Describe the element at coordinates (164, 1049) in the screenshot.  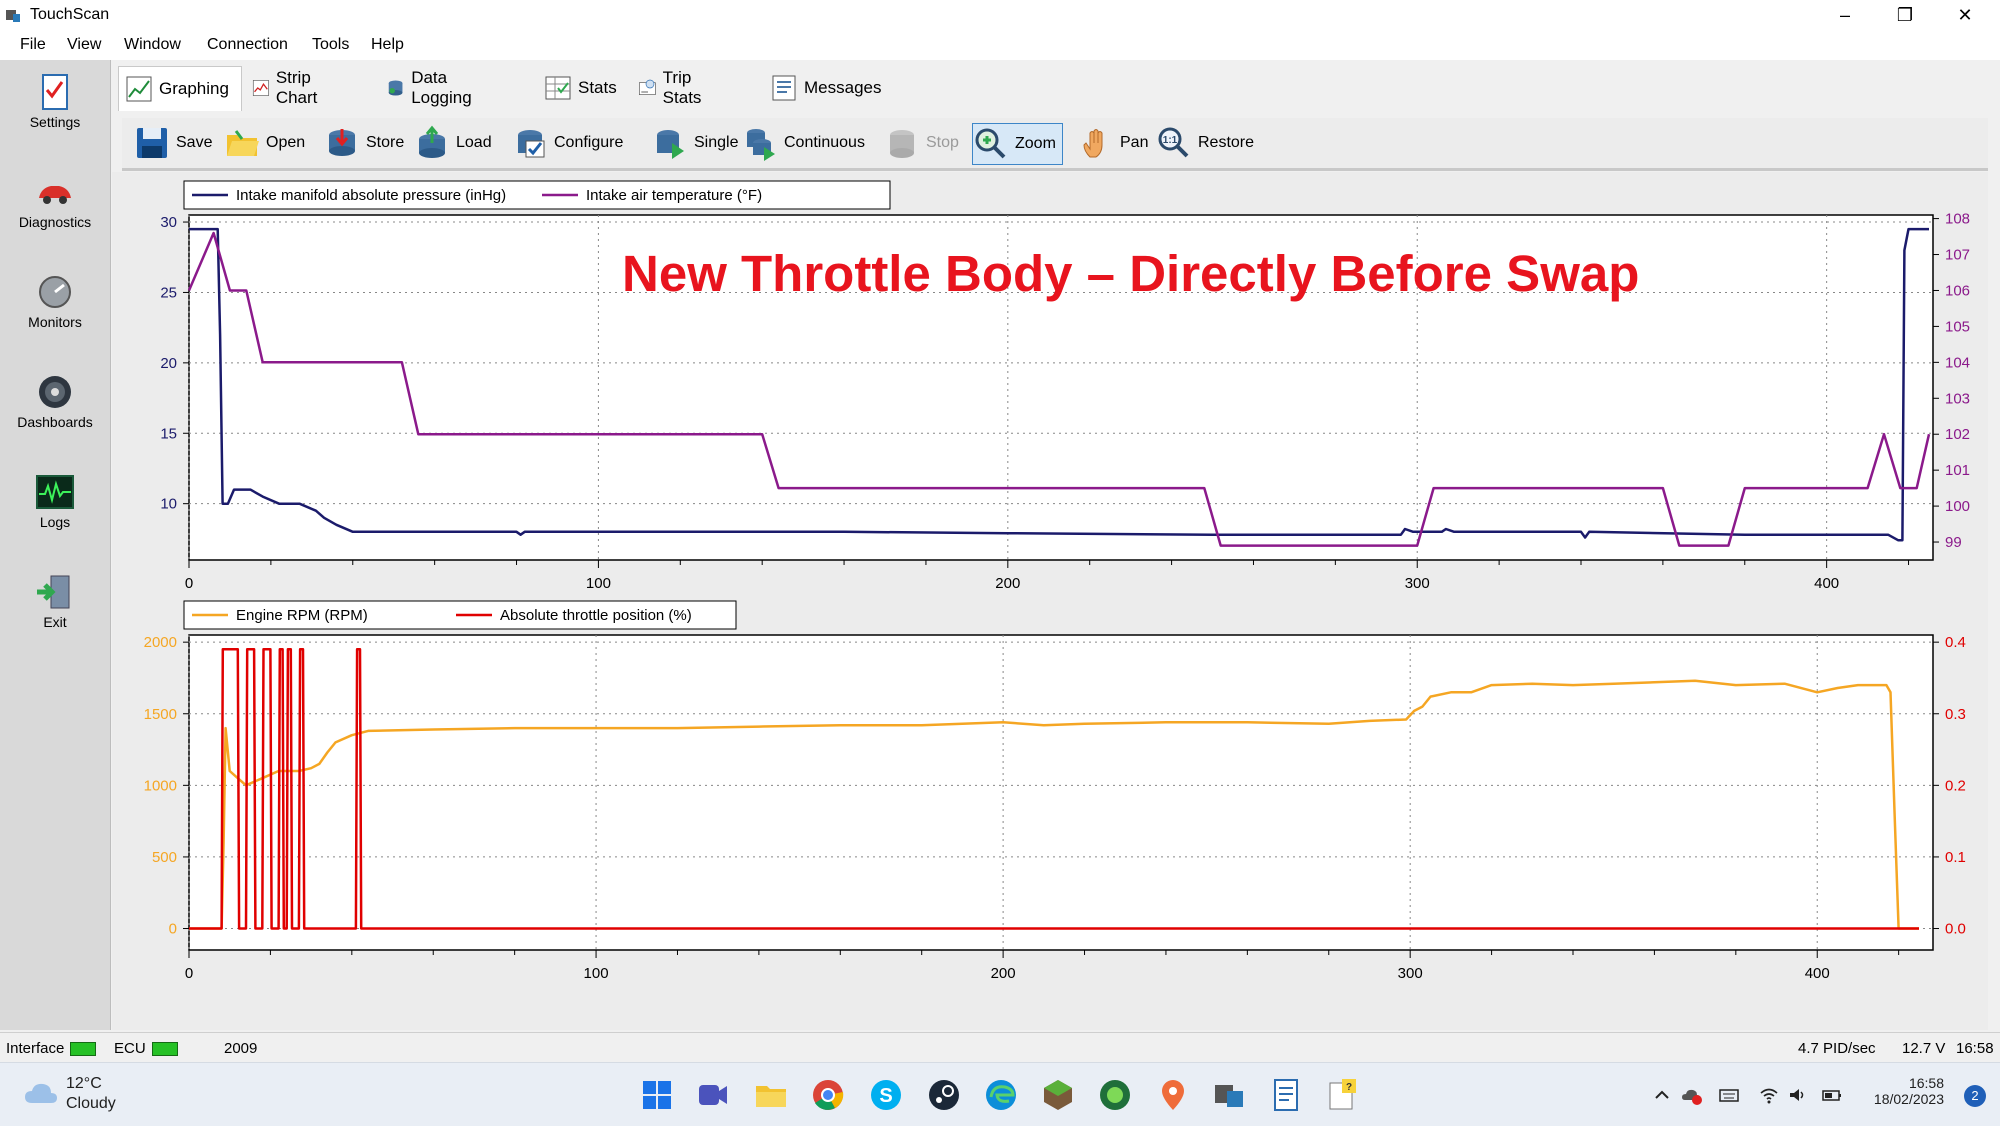
I see `ecu-led` at that location.